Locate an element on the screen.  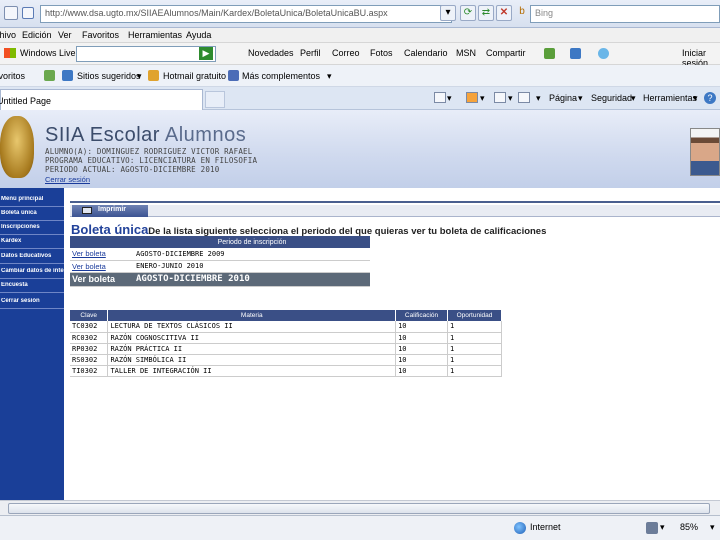
live-link-profile: Perfil is located at coordinates (310, 53).